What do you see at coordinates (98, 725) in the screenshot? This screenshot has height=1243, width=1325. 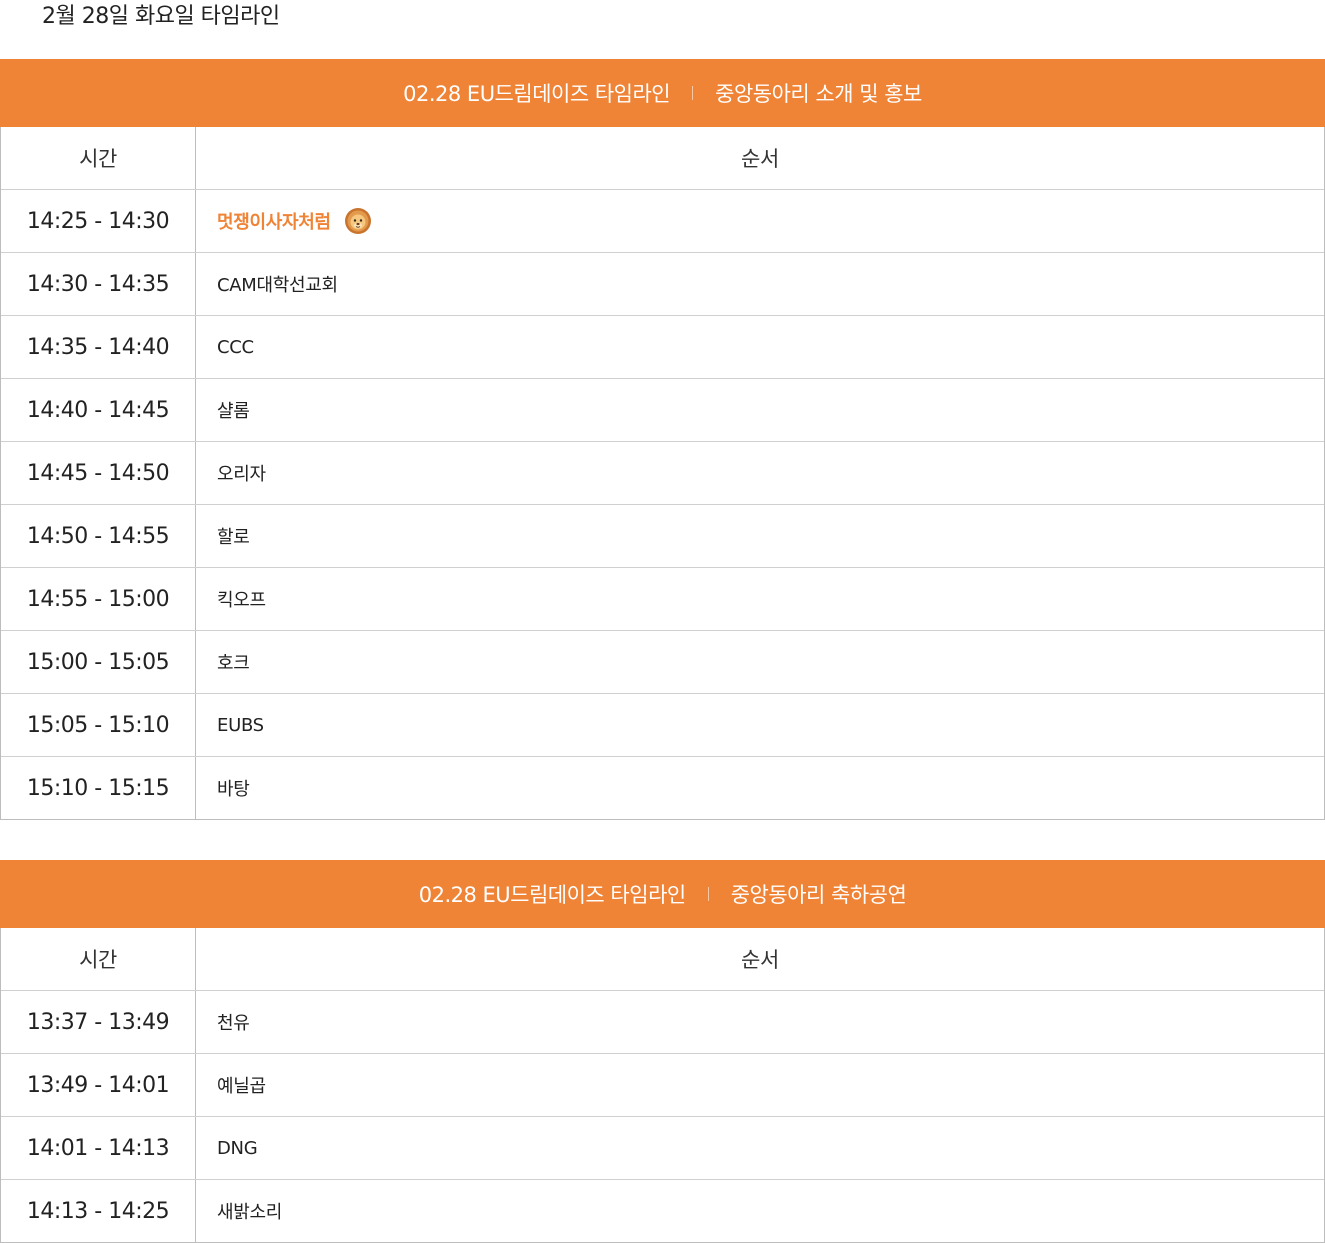 I see `time-cell: 15:05 - 15:10` at bounding box center [98, 725].